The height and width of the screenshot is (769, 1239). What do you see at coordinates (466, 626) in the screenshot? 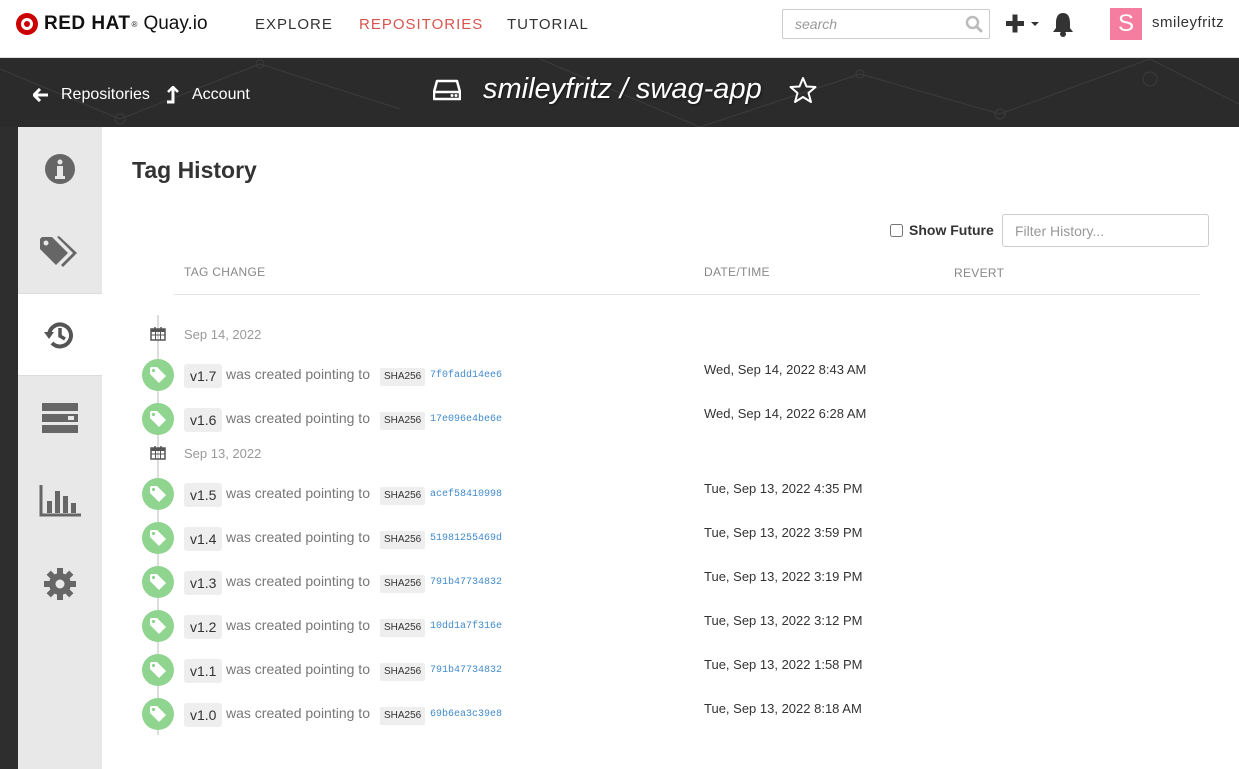
I see `manifest-digest-link: 10dd1a7f316e` at bounding box center [466, 626].